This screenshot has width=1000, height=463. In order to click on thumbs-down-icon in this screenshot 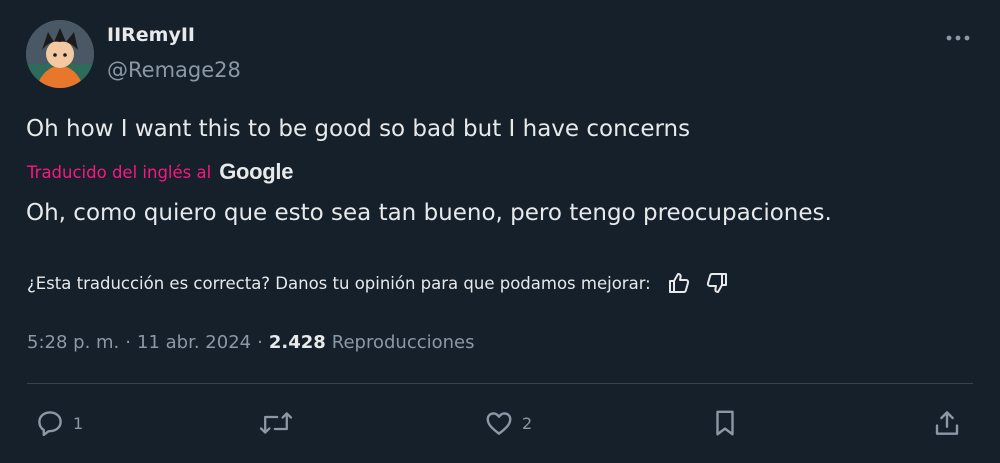, I will do `click(716, 283)`.